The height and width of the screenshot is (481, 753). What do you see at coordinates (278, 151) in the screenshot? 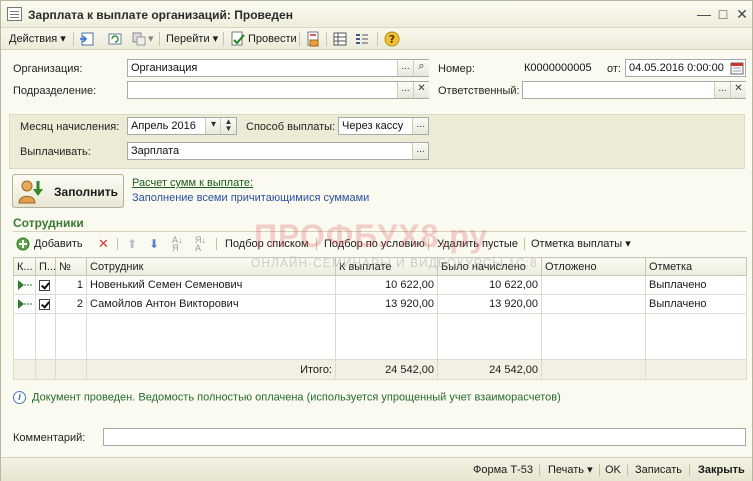
I see `pay-type-field: Зарплата` at bounding box center [278, 151].